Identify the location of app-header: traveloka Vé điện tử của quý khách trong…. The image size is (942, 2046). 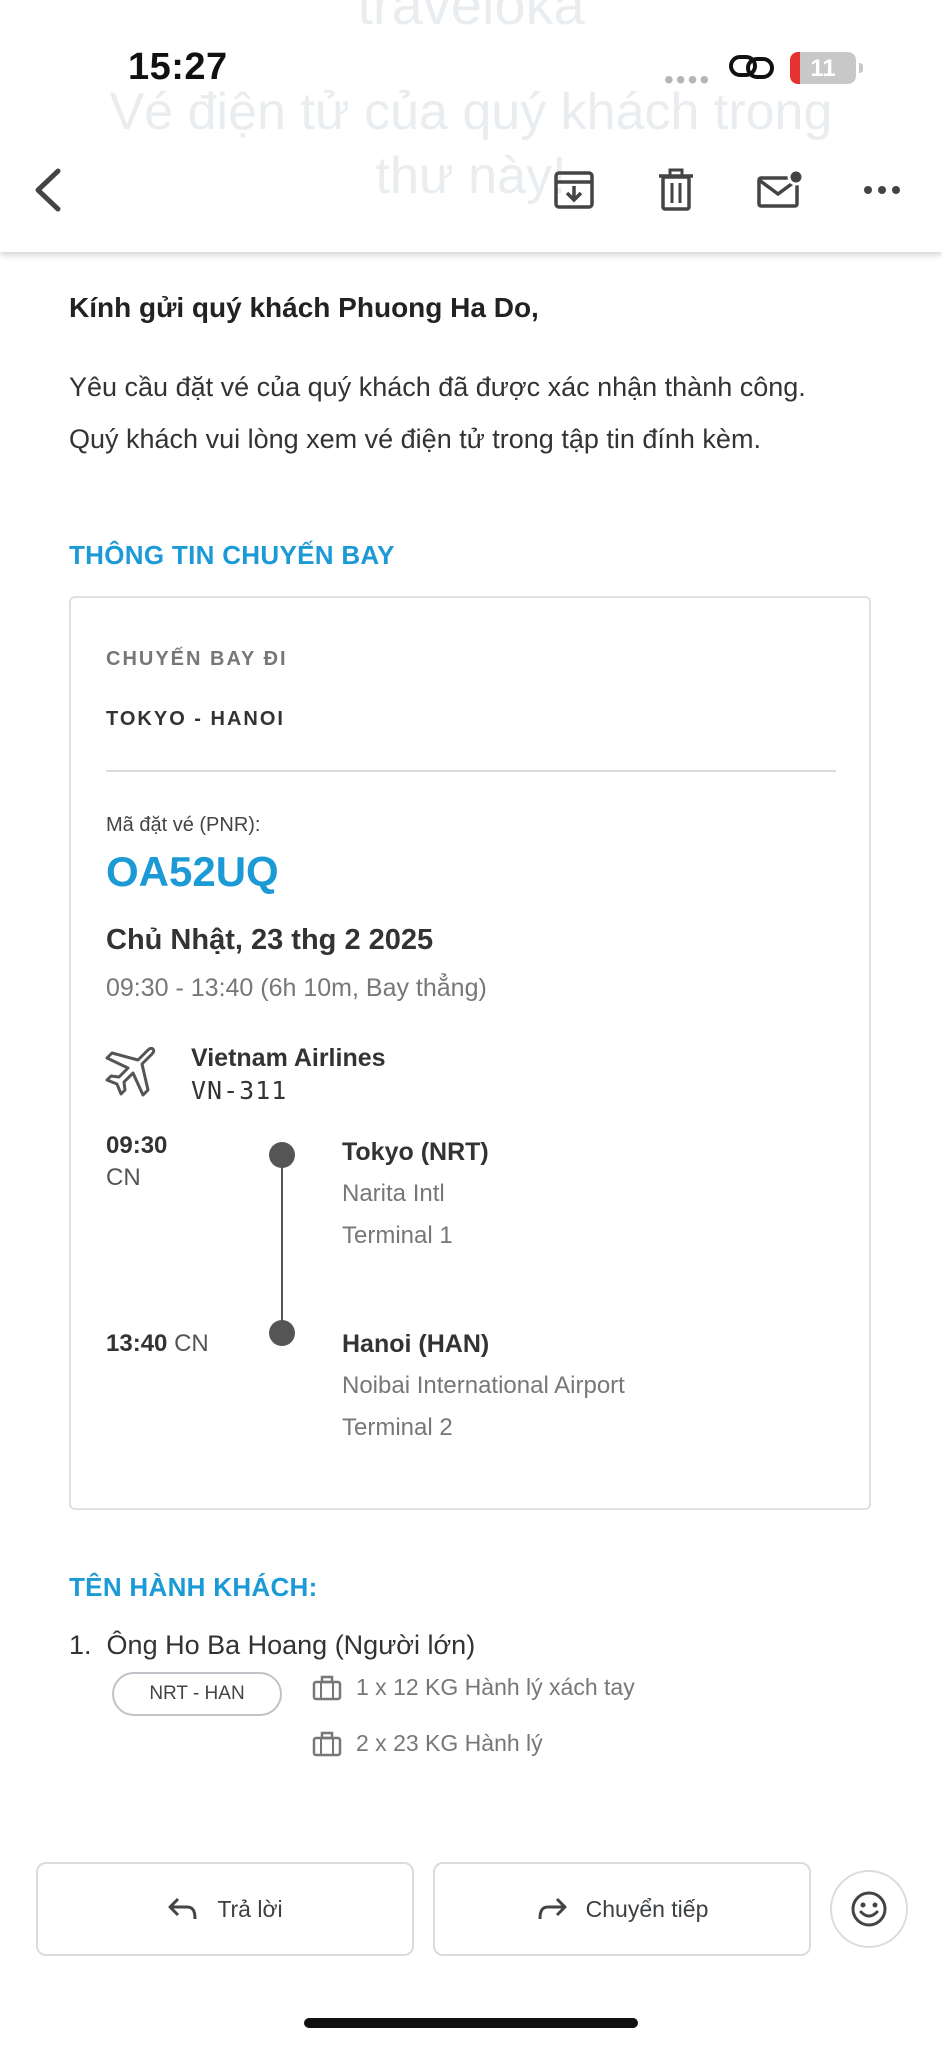
(471, 126).